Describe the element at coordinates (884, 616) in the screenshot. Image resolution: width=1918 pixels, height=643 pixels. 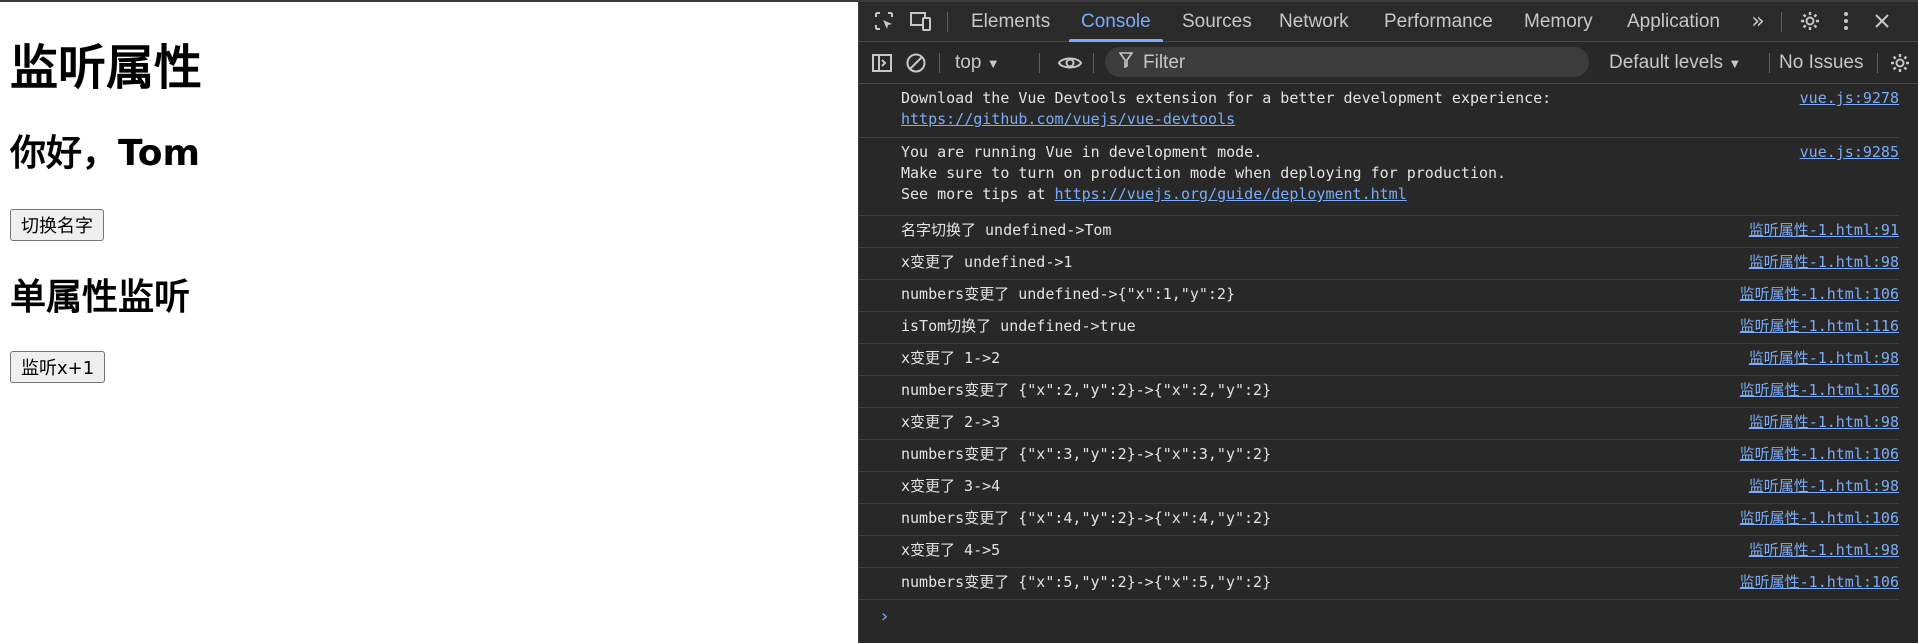
I see `prompt-chevron-icon: ›` at that location.